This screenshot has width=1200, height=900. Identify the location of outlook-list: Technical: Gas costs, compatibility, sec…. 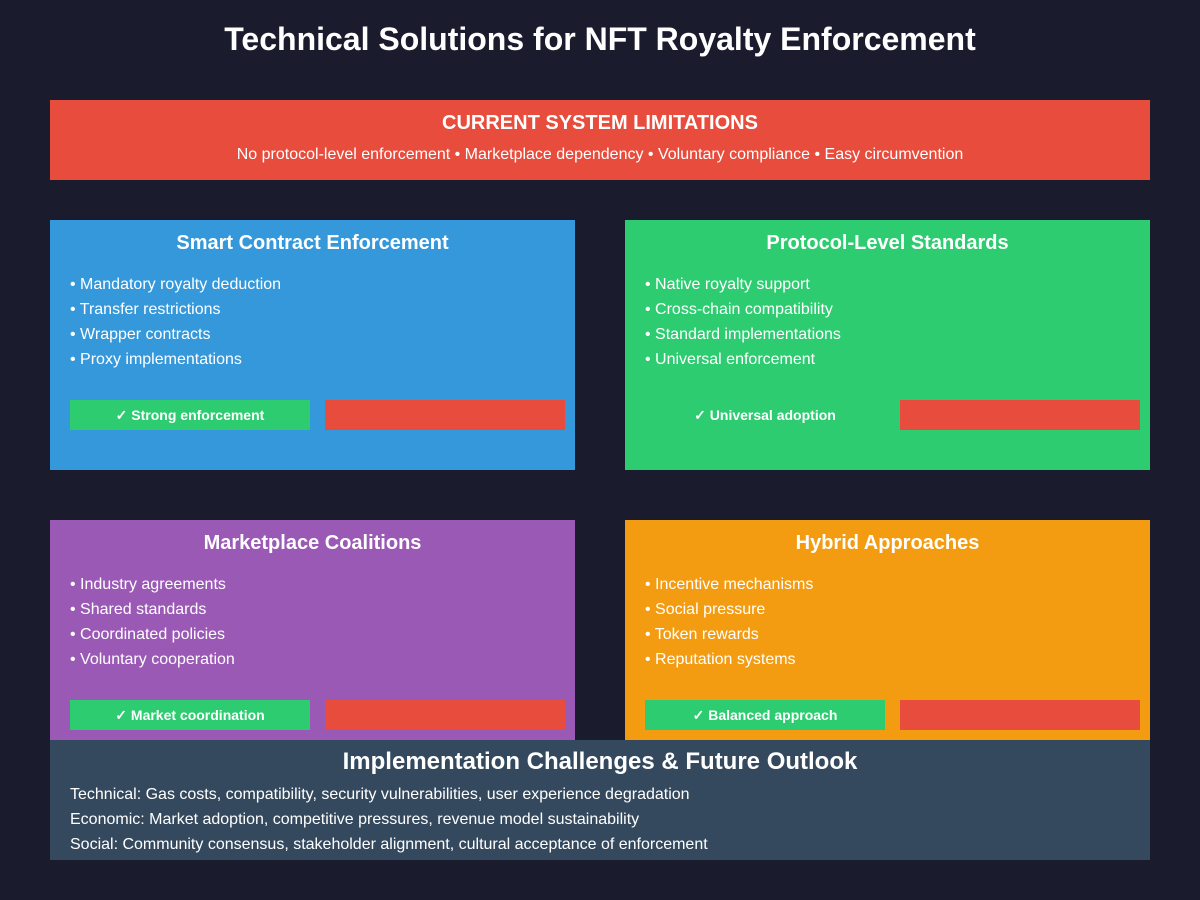
(389, 819).